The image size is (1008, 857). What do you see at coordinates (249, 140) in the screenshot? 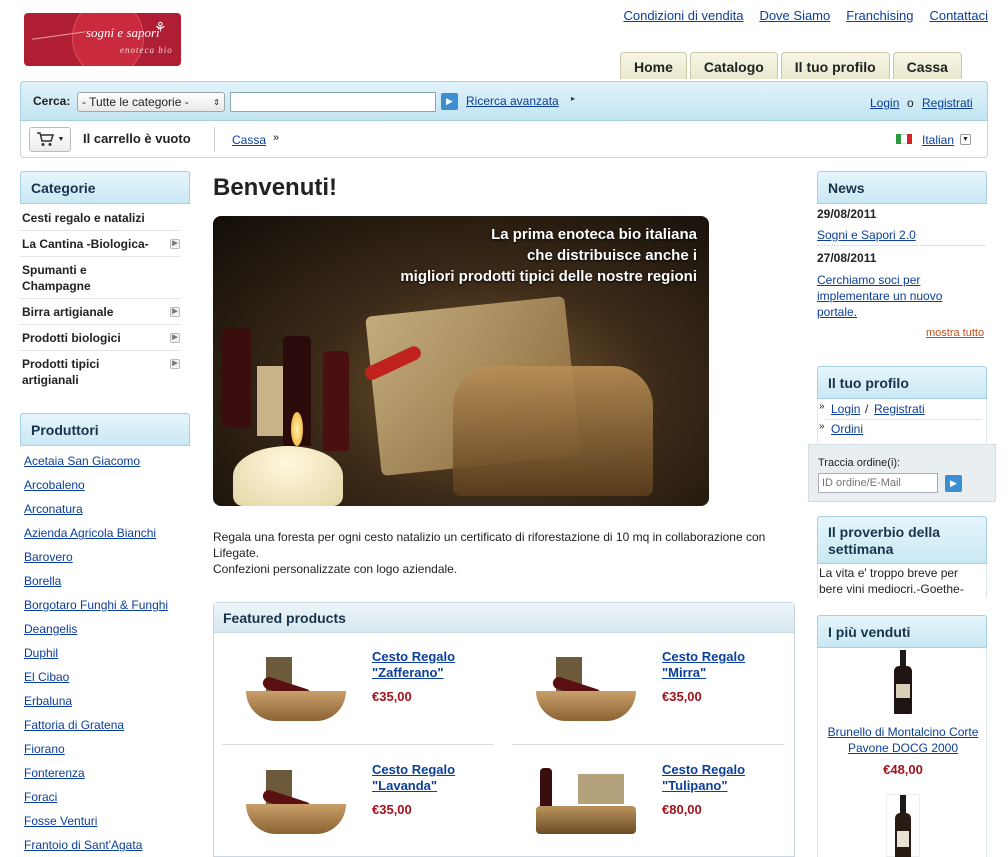
I see `checkout-link: Cassa` at bounding box center [249, 140].